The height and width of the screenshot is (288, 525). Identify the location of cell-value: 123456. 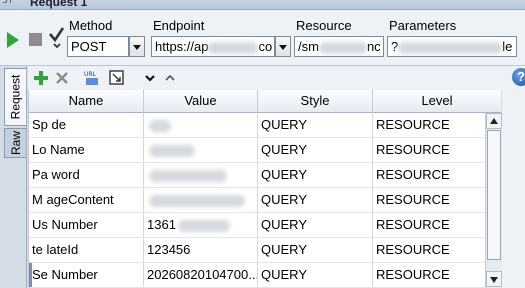
(201, 250).